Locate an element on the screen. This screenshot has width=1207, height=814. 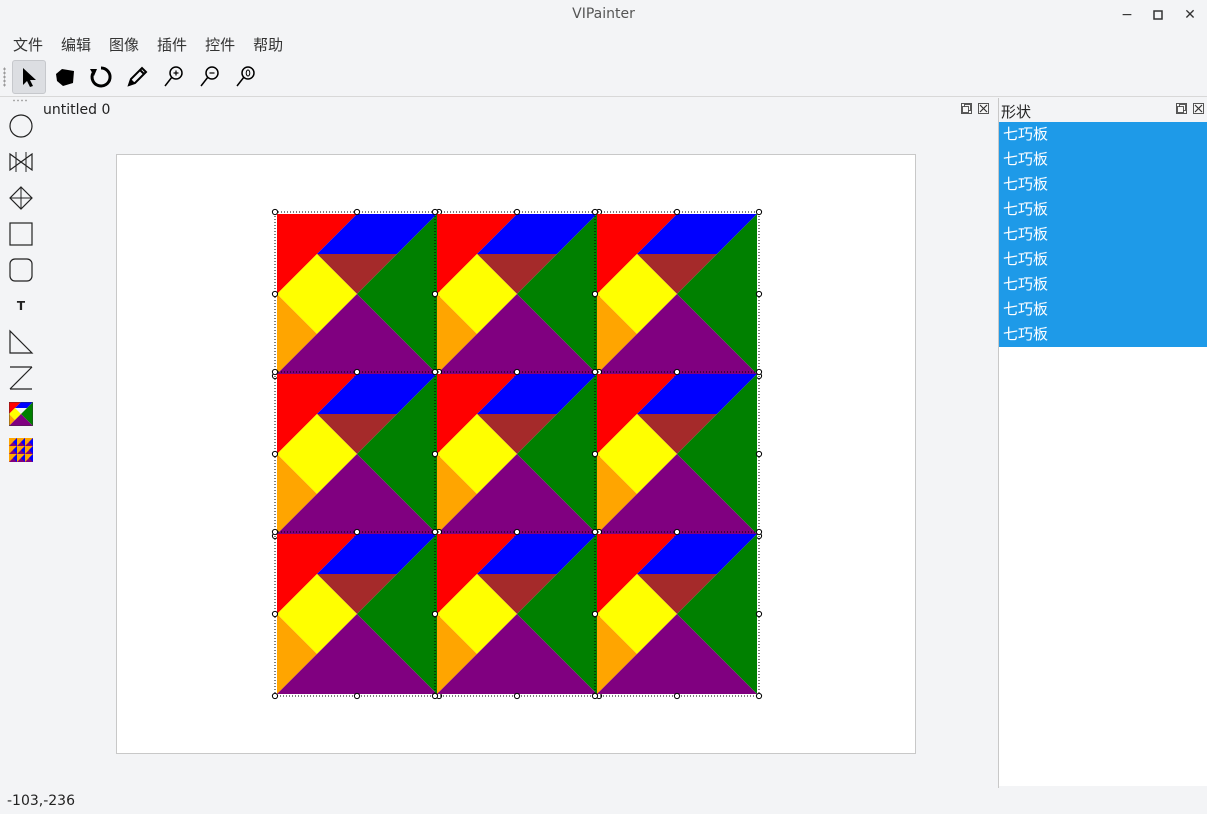
rotate-icon is located at coordinates (101, 77).